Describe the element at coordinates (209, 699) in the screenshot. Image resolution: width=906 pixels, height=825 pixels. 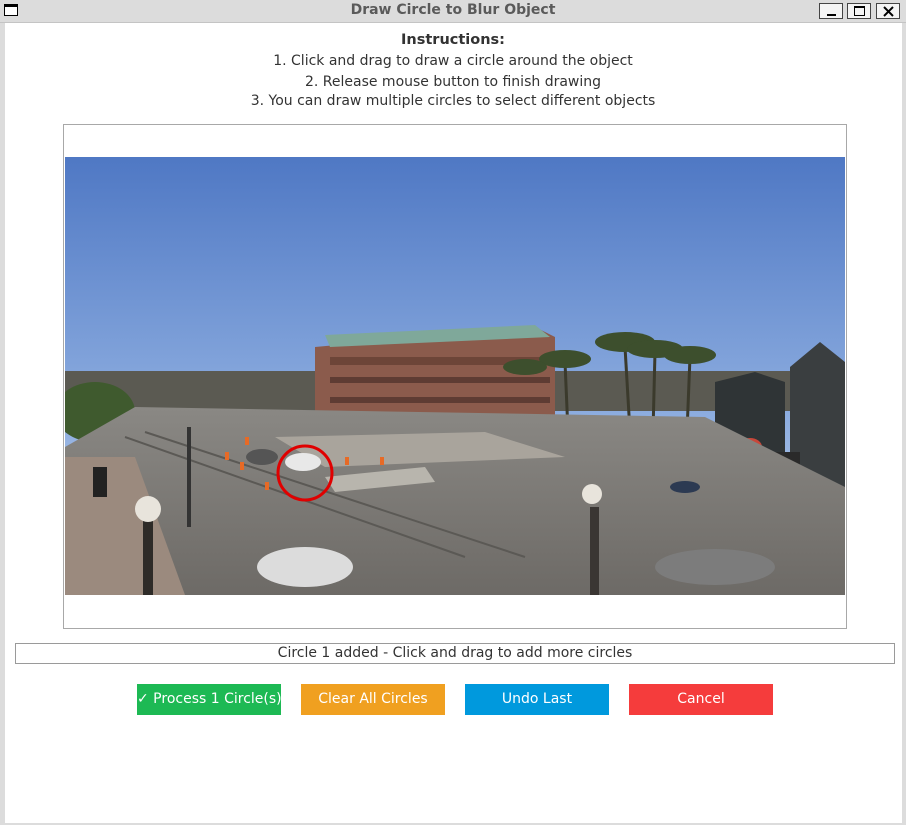
I see `process-circles-button: ✓ Process 1 Circle(s)` at that location.